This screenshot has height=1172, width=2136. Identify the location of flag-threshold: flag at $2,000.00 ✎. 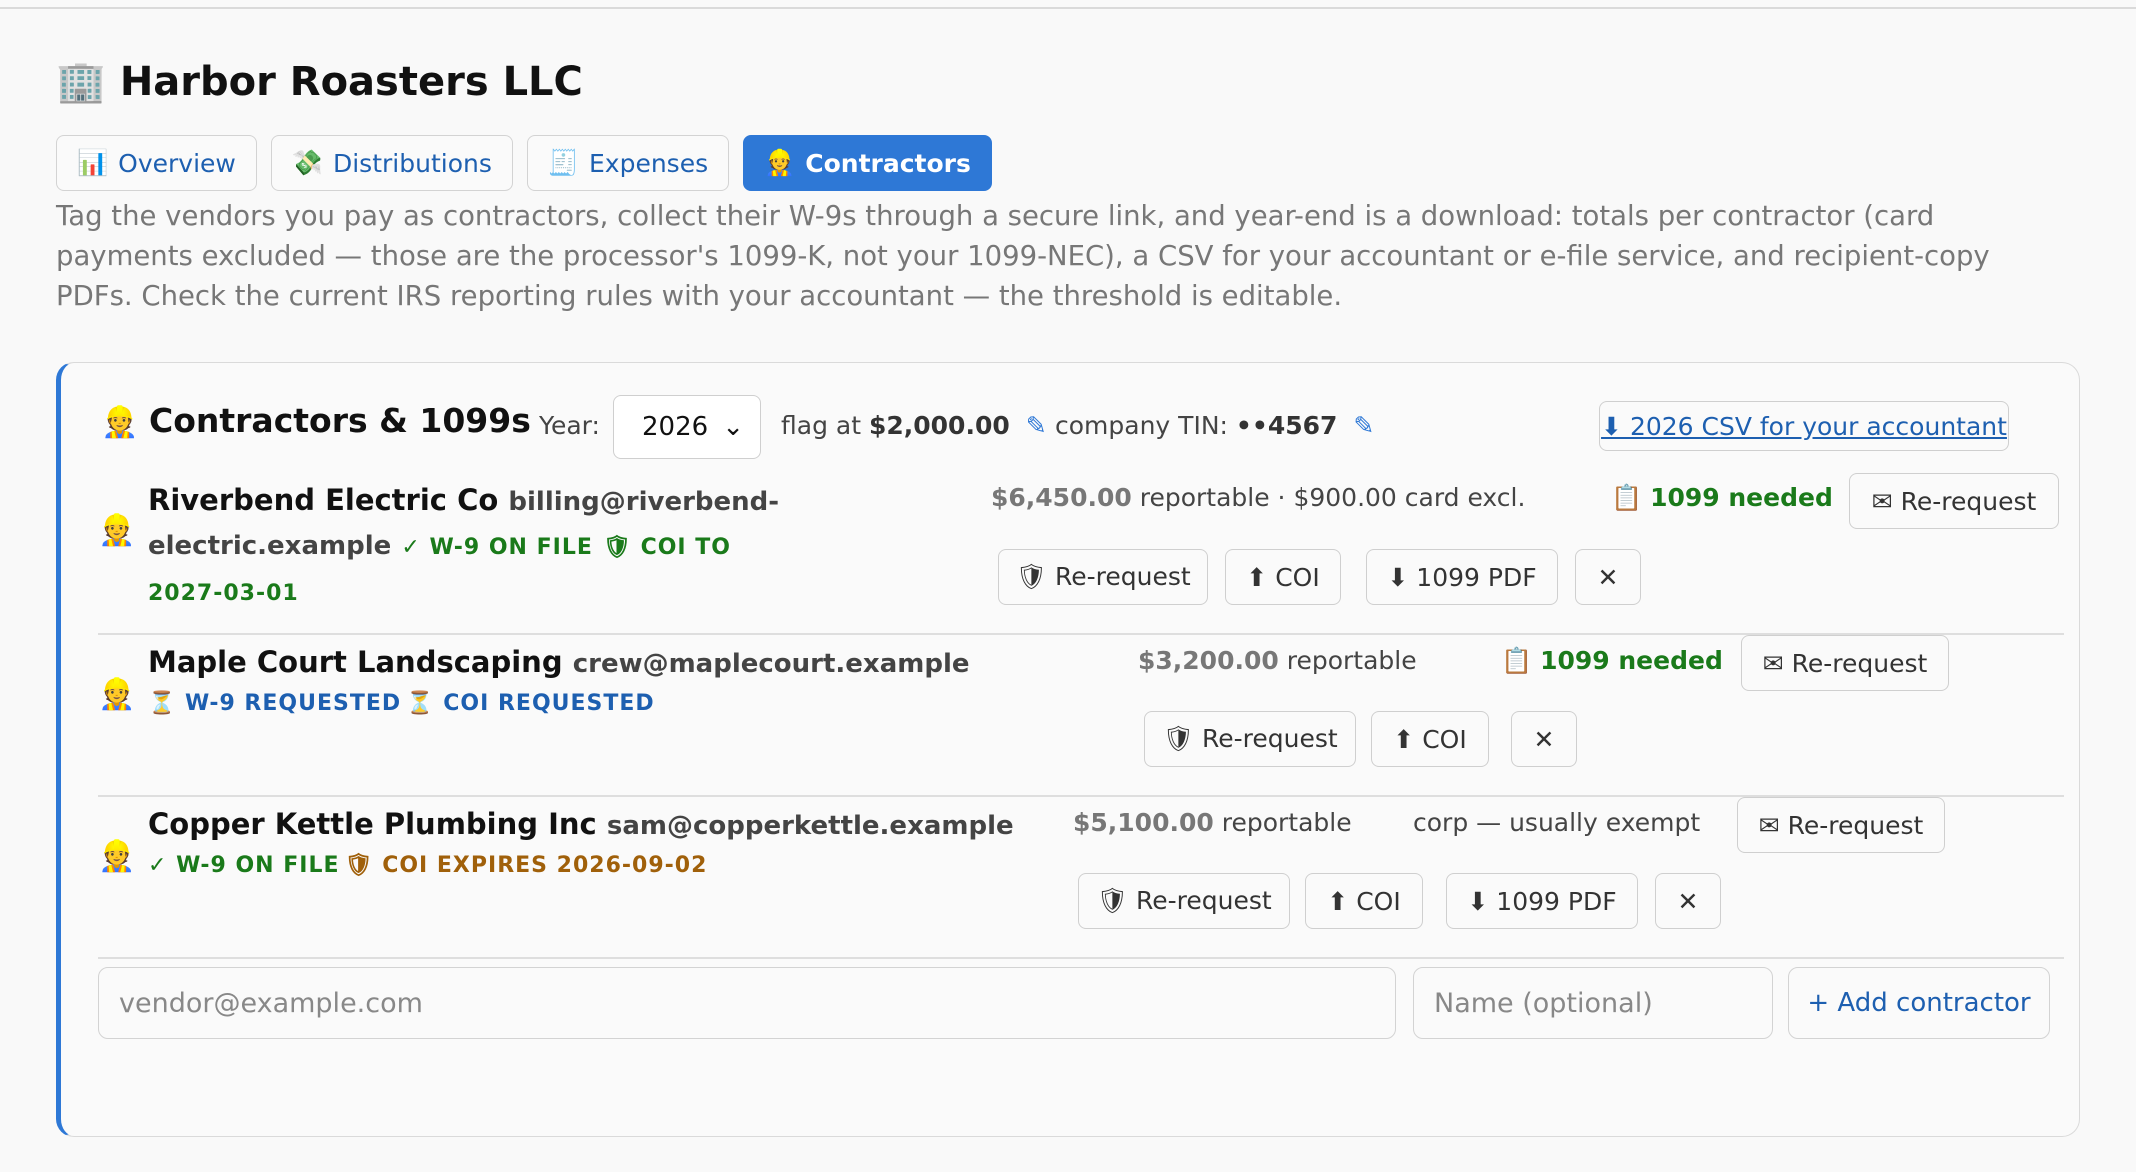
(914, 425).